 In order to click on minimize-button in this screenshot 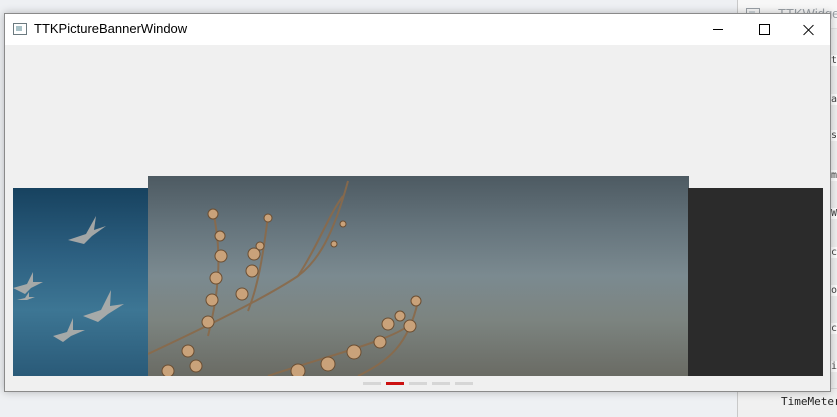, I will do `click(718, 29)`.